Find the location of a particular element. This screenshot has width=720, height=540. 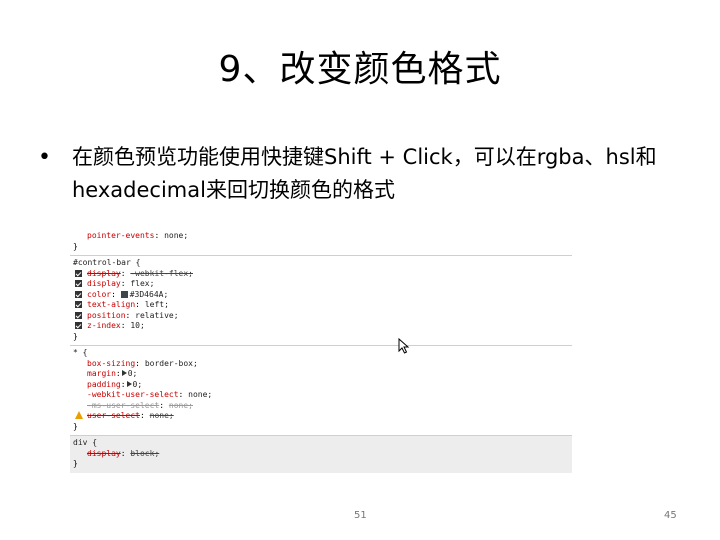

mouse-pointer-icon is located at coordinates (404, 346).